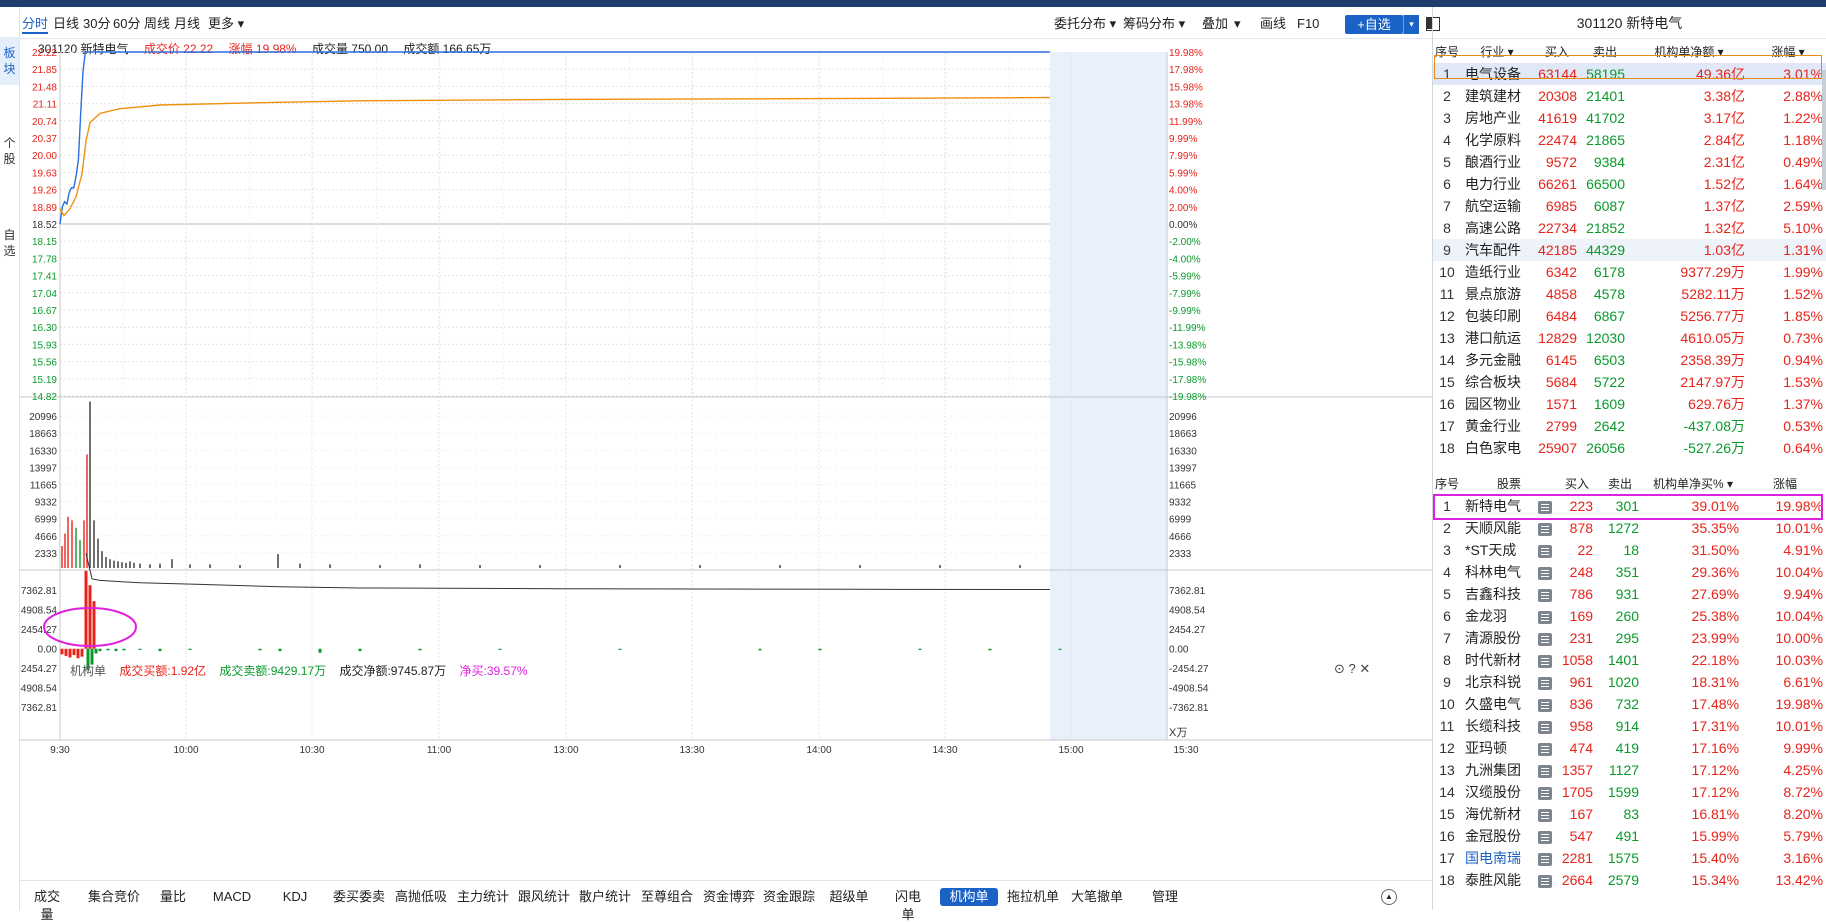 The height and width of the screenshot is (924, 1826). I want to click on industry-row: 13 港口航运 12829 12030 4610.05万 0.73%, so click(1629, 338).